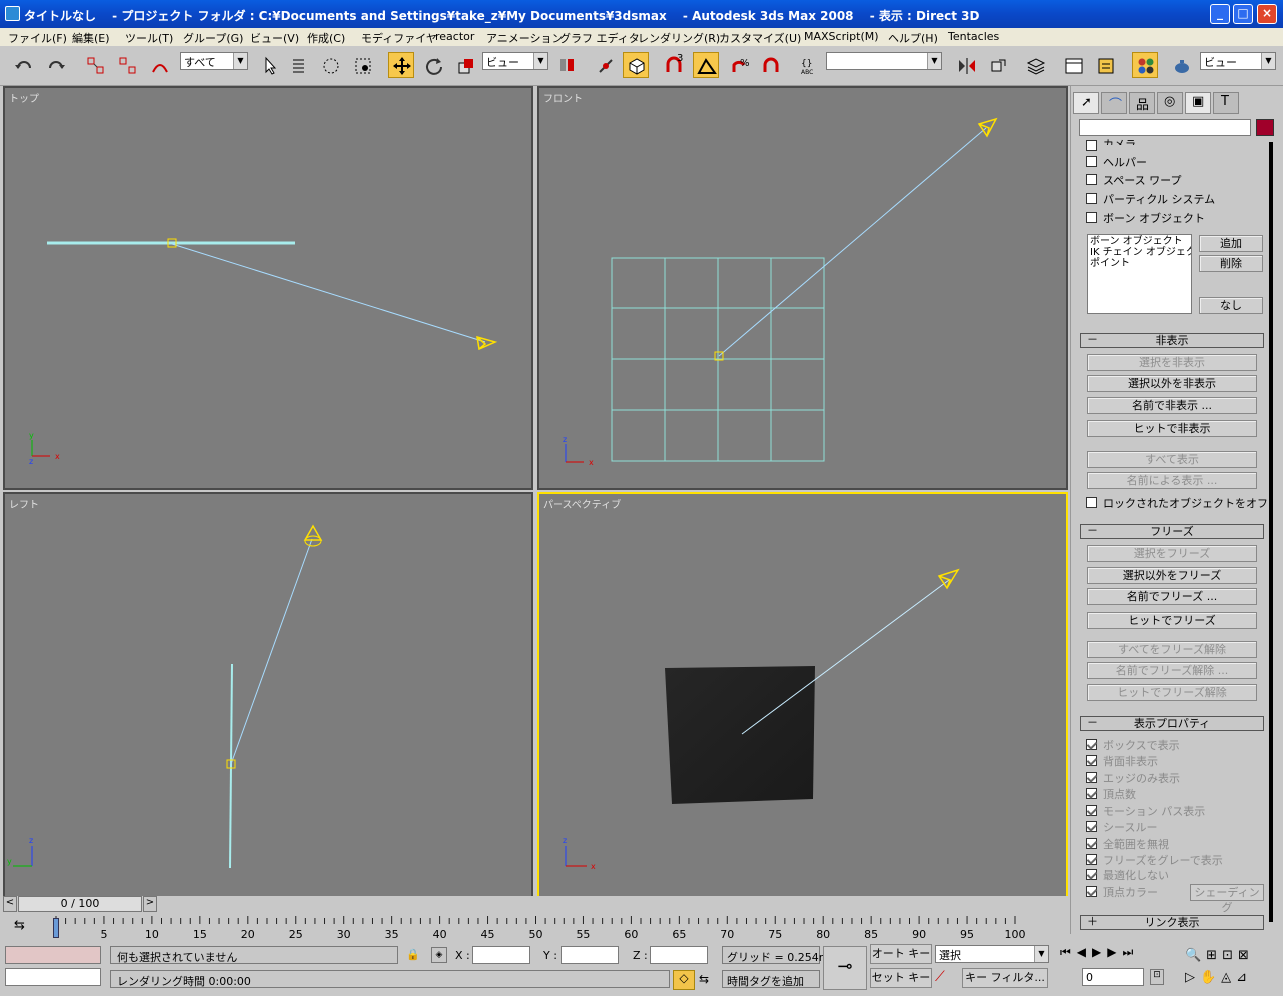 The height and width of the screenshot is (996, 1283). What do you see at coordinates (1172, 692) in the screenshot?
I see `unfreeze-by-hit-button: ヒットでフリーズ解除` at bounding box center [1172, 692].